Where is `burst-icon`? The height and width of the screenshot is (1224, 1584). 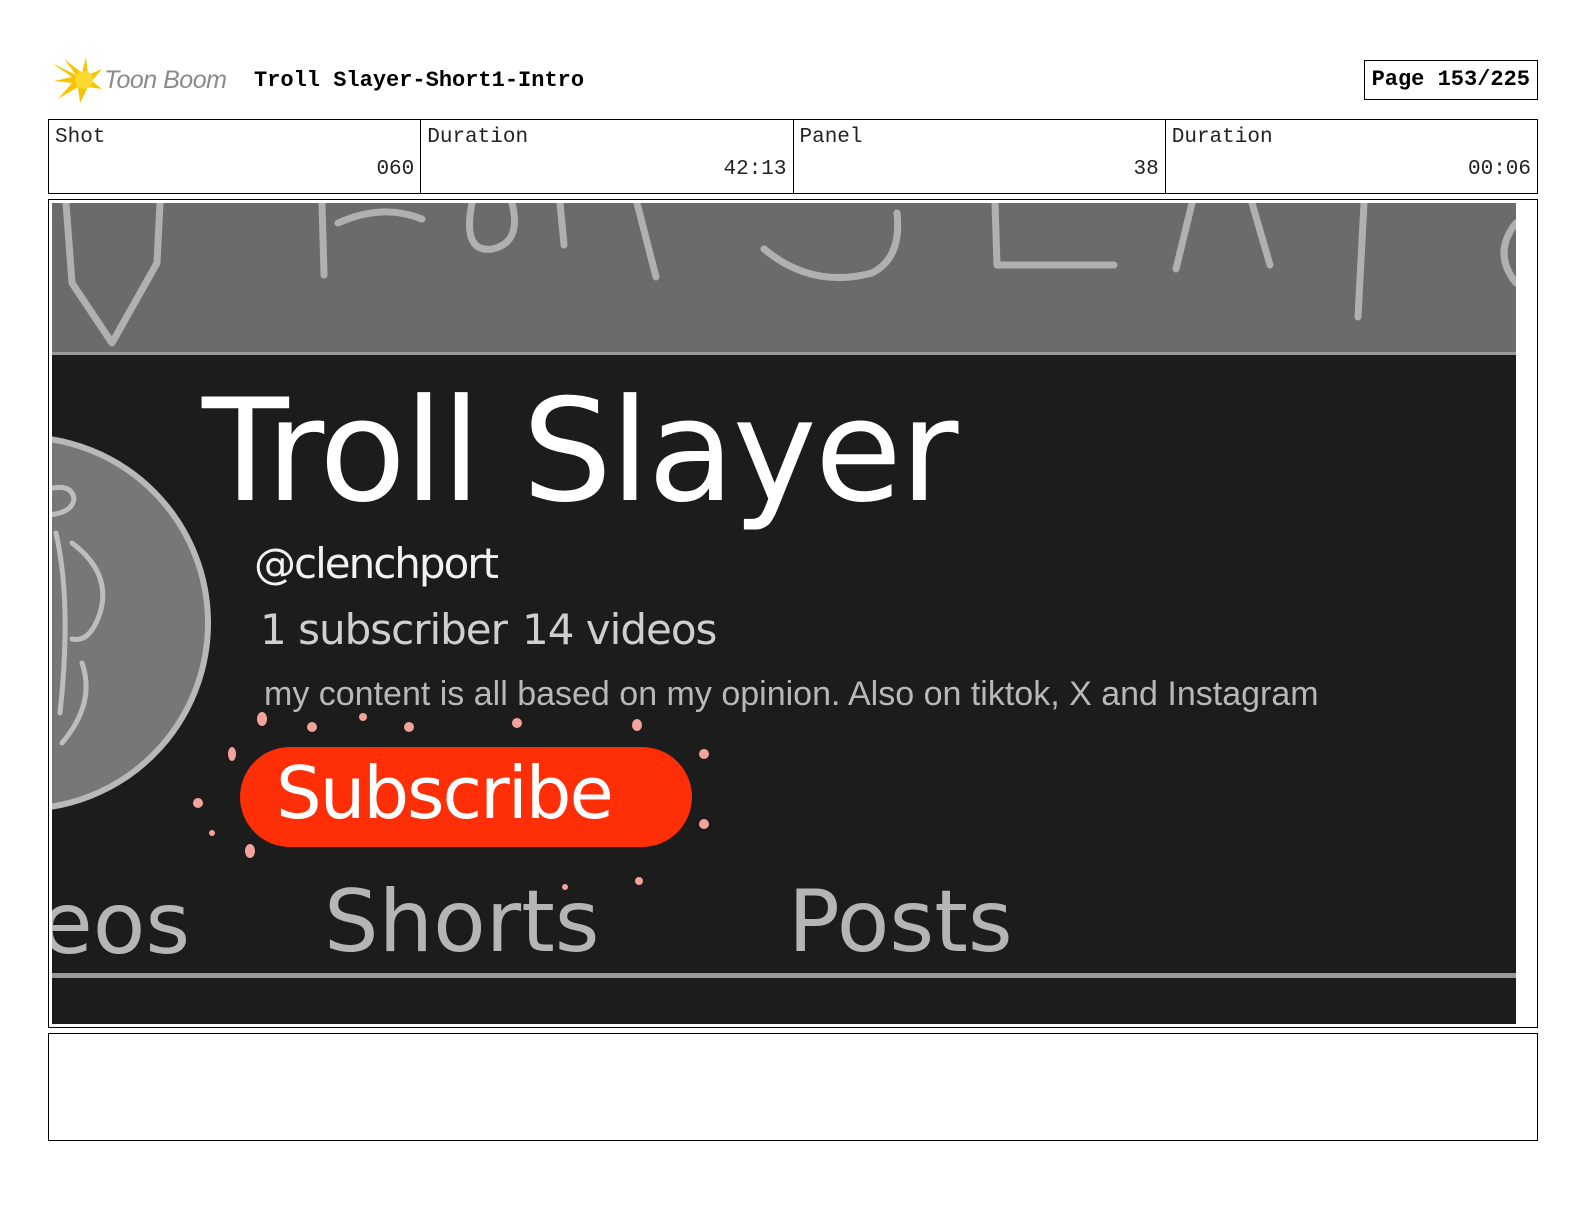
burst-icon is located at coordinates (77, 80).